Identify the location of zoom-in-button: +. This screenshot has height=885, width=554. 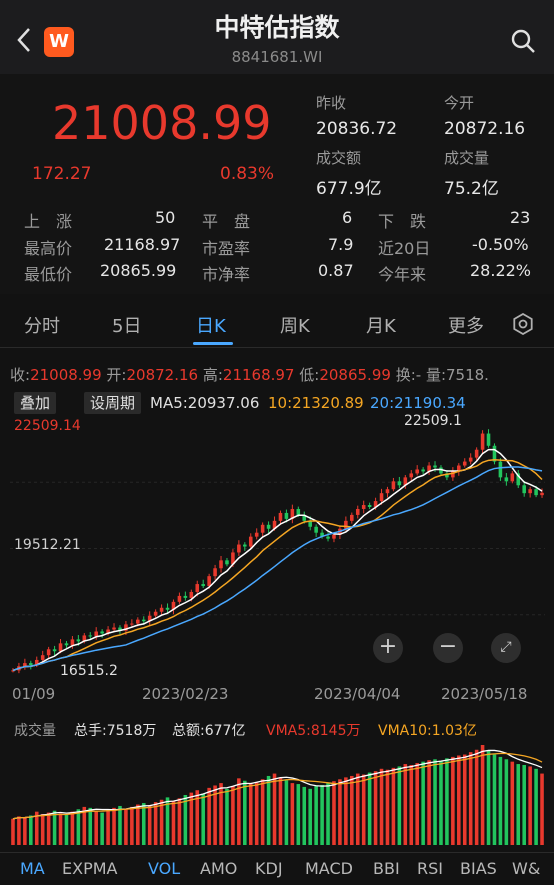
(388, 648).